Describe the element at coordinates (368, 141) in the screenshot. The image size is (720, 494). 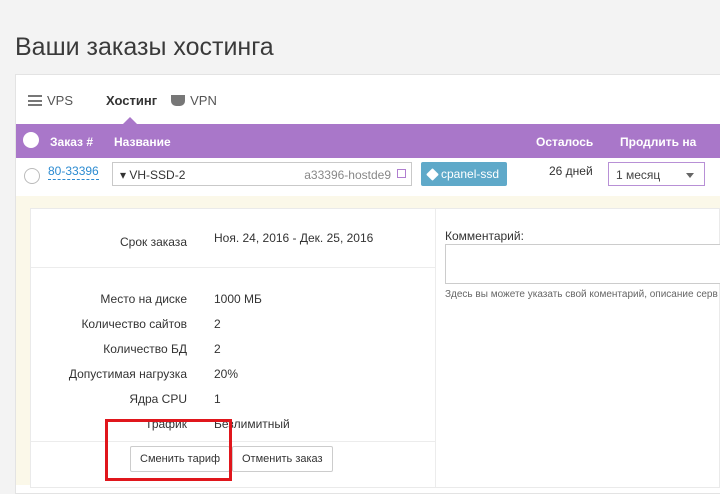
I see `table-header: Заказ # Название Осталось Продлить на` at that location.